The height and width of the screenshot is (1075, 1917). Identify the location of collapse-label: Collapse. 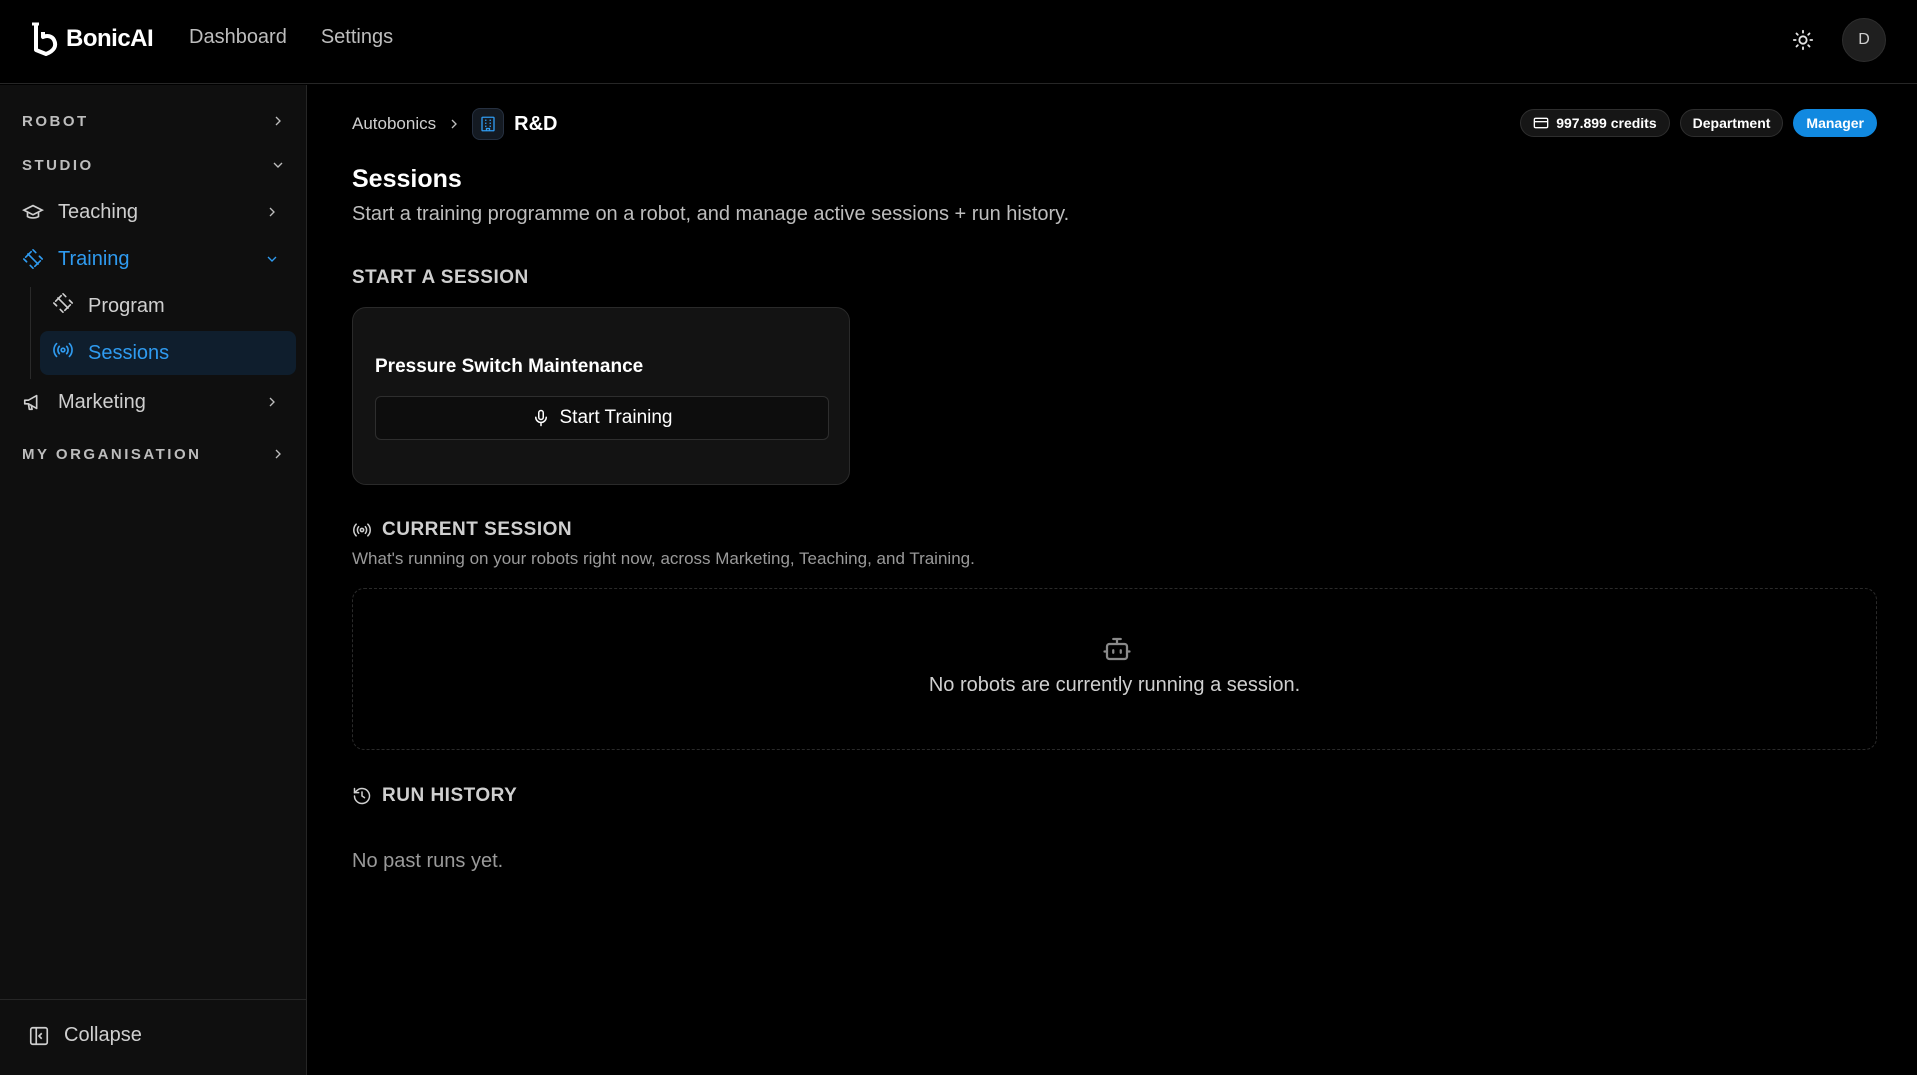
(103, 1035).